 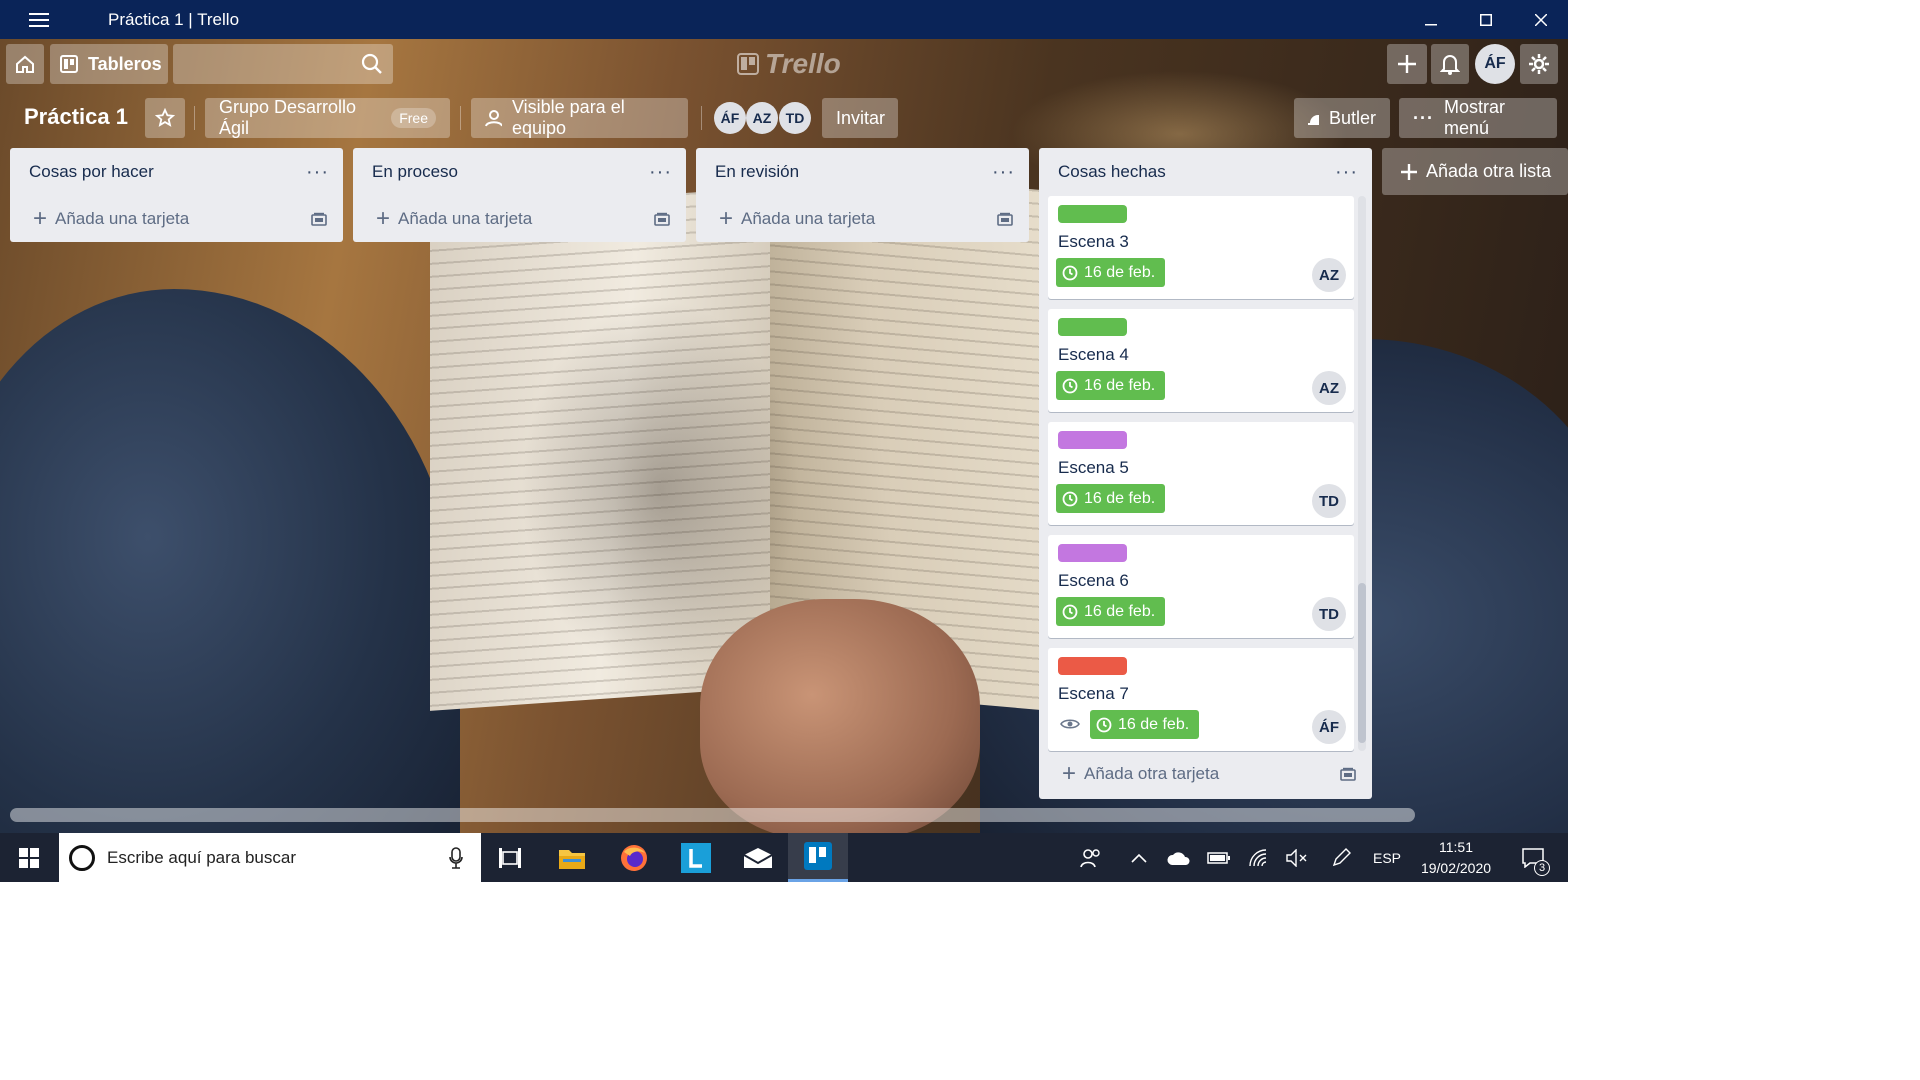 I want to click on list-title: Cosas hechas, so click(x=1112, y=172).